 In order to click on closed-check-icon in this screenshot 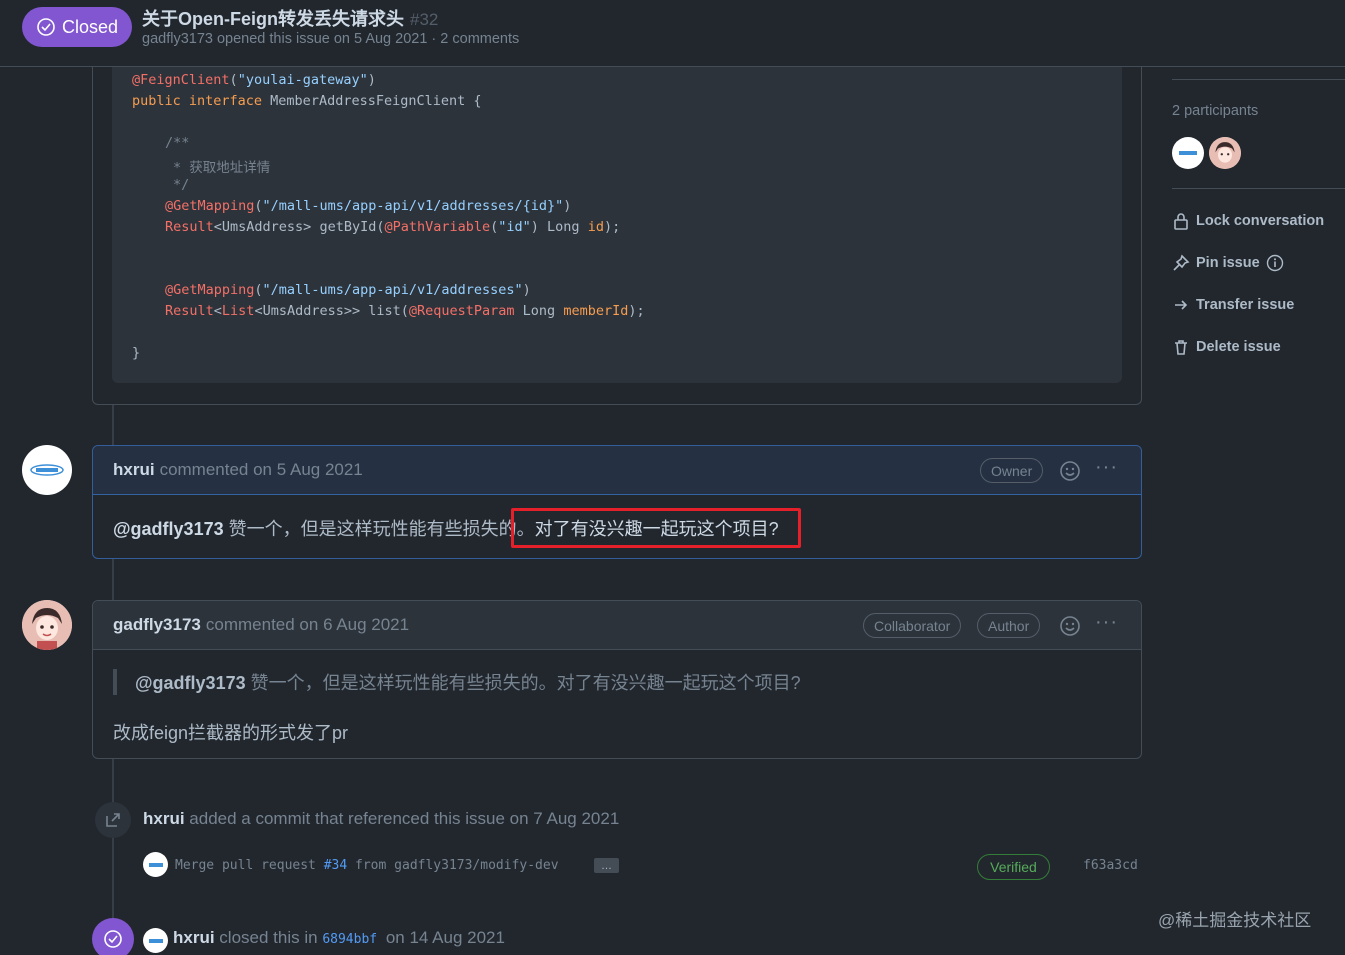, I will do `click(113, 939)`.